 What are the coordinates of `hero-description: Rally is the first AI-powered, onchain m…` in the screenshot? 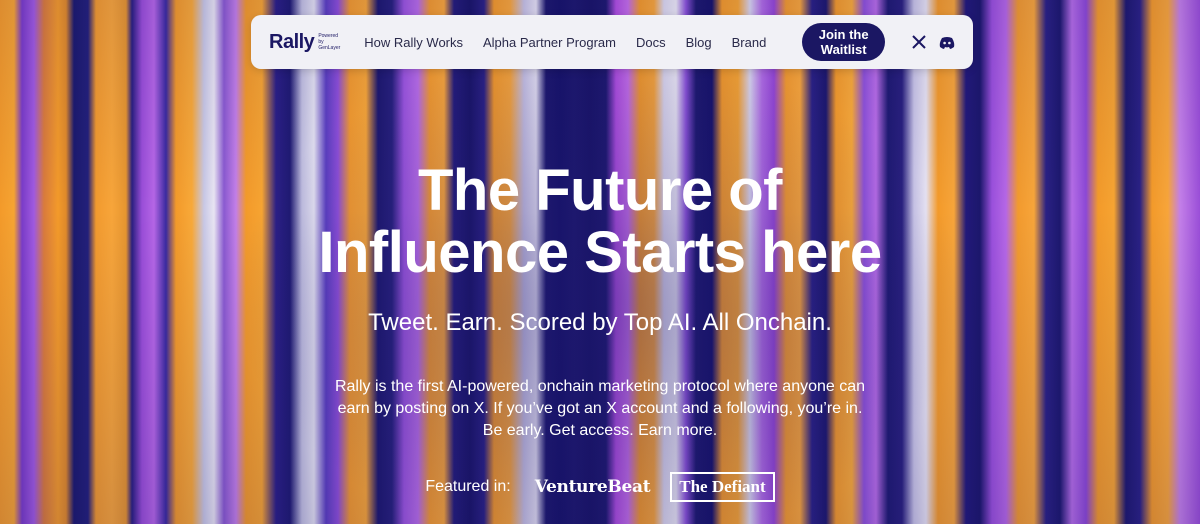 It's located at (600, 409).